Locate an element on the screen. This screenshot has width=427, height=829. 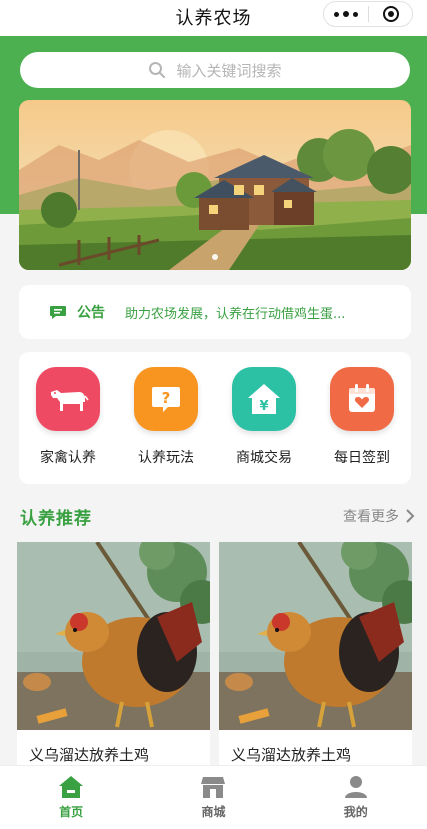
tab-home: 首页 is located at coordinates (71, 797).